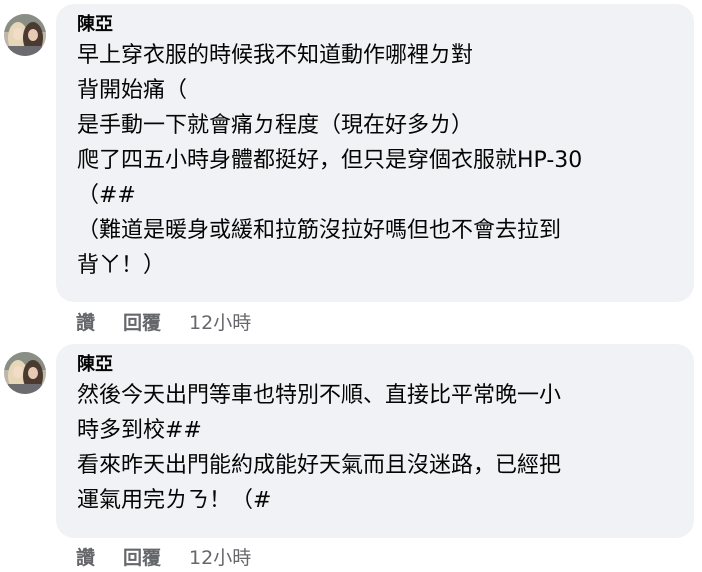  Describe the element at coordinates (319, 230) in the screenshot. I see `comment-text-line: （難道是暖身或緩和拉筋沒拉好嗎但也不會去拉到` at that location.